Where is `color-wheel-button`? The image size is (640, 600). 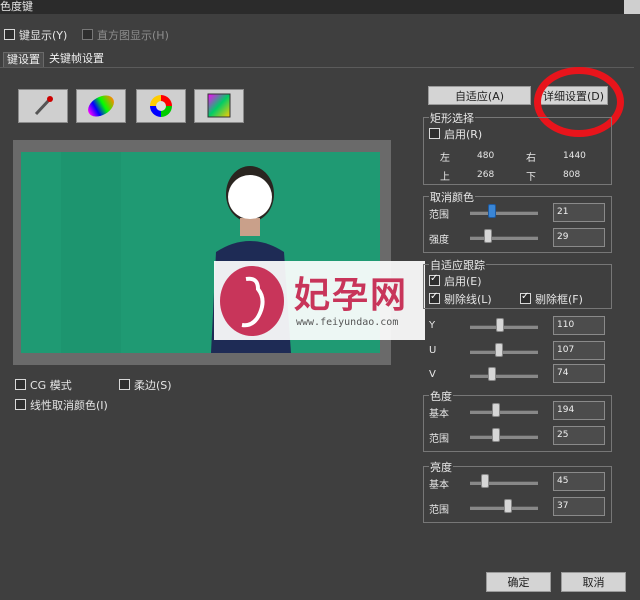 color-wheel-button is located at coordinates (161, 106).